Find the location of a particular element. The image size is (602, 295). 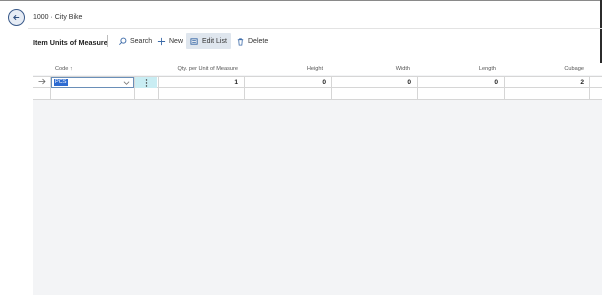

more-options-icon is located at coordinates (146, 82).